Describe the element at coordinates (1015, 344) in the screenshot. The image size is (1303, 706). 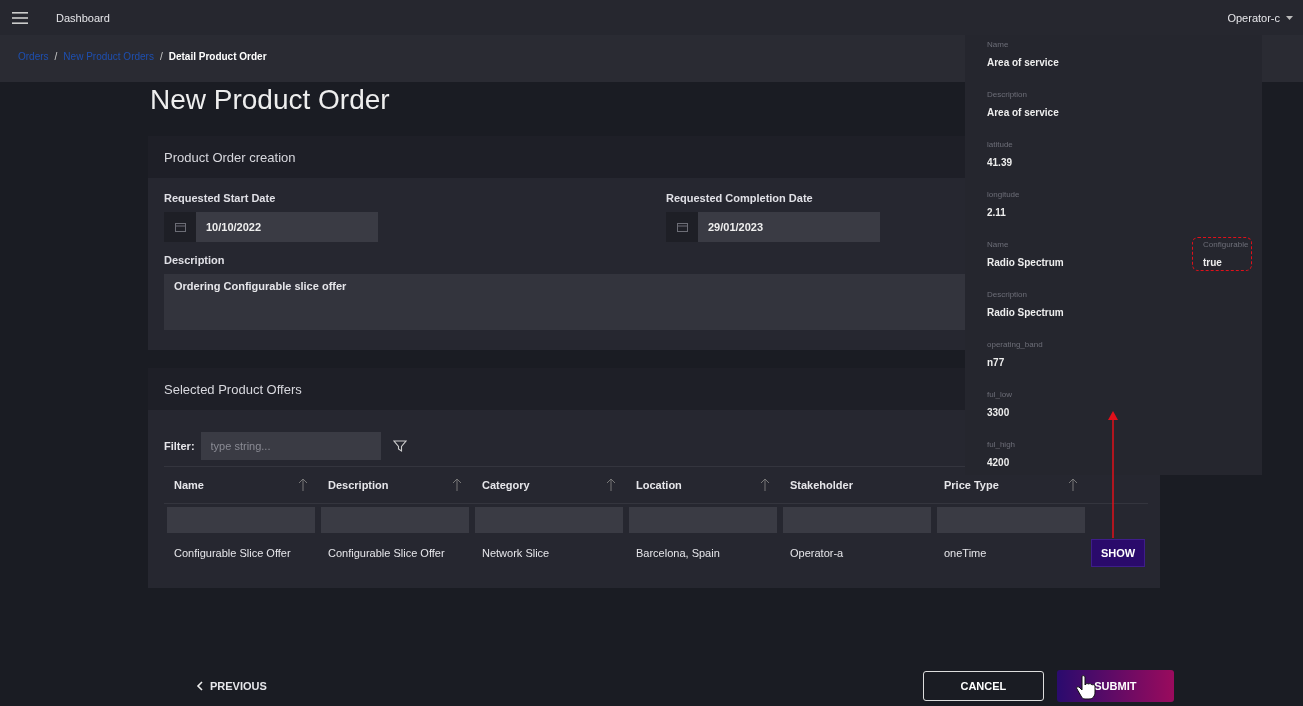
I see `detail-label: operating_band` at that location.